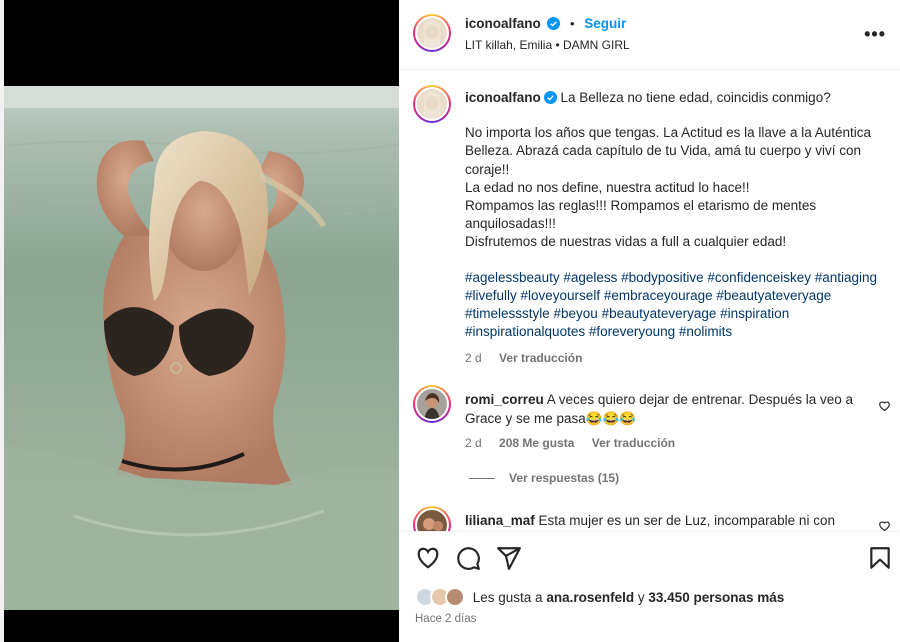 Image resolution: width=900 pixels, height=642 pixels. Describe the element at coordinates (547, 45) in the screenshot. I see `audio-track: LIT killah, Emilia • DAMN GIRL` at that location.